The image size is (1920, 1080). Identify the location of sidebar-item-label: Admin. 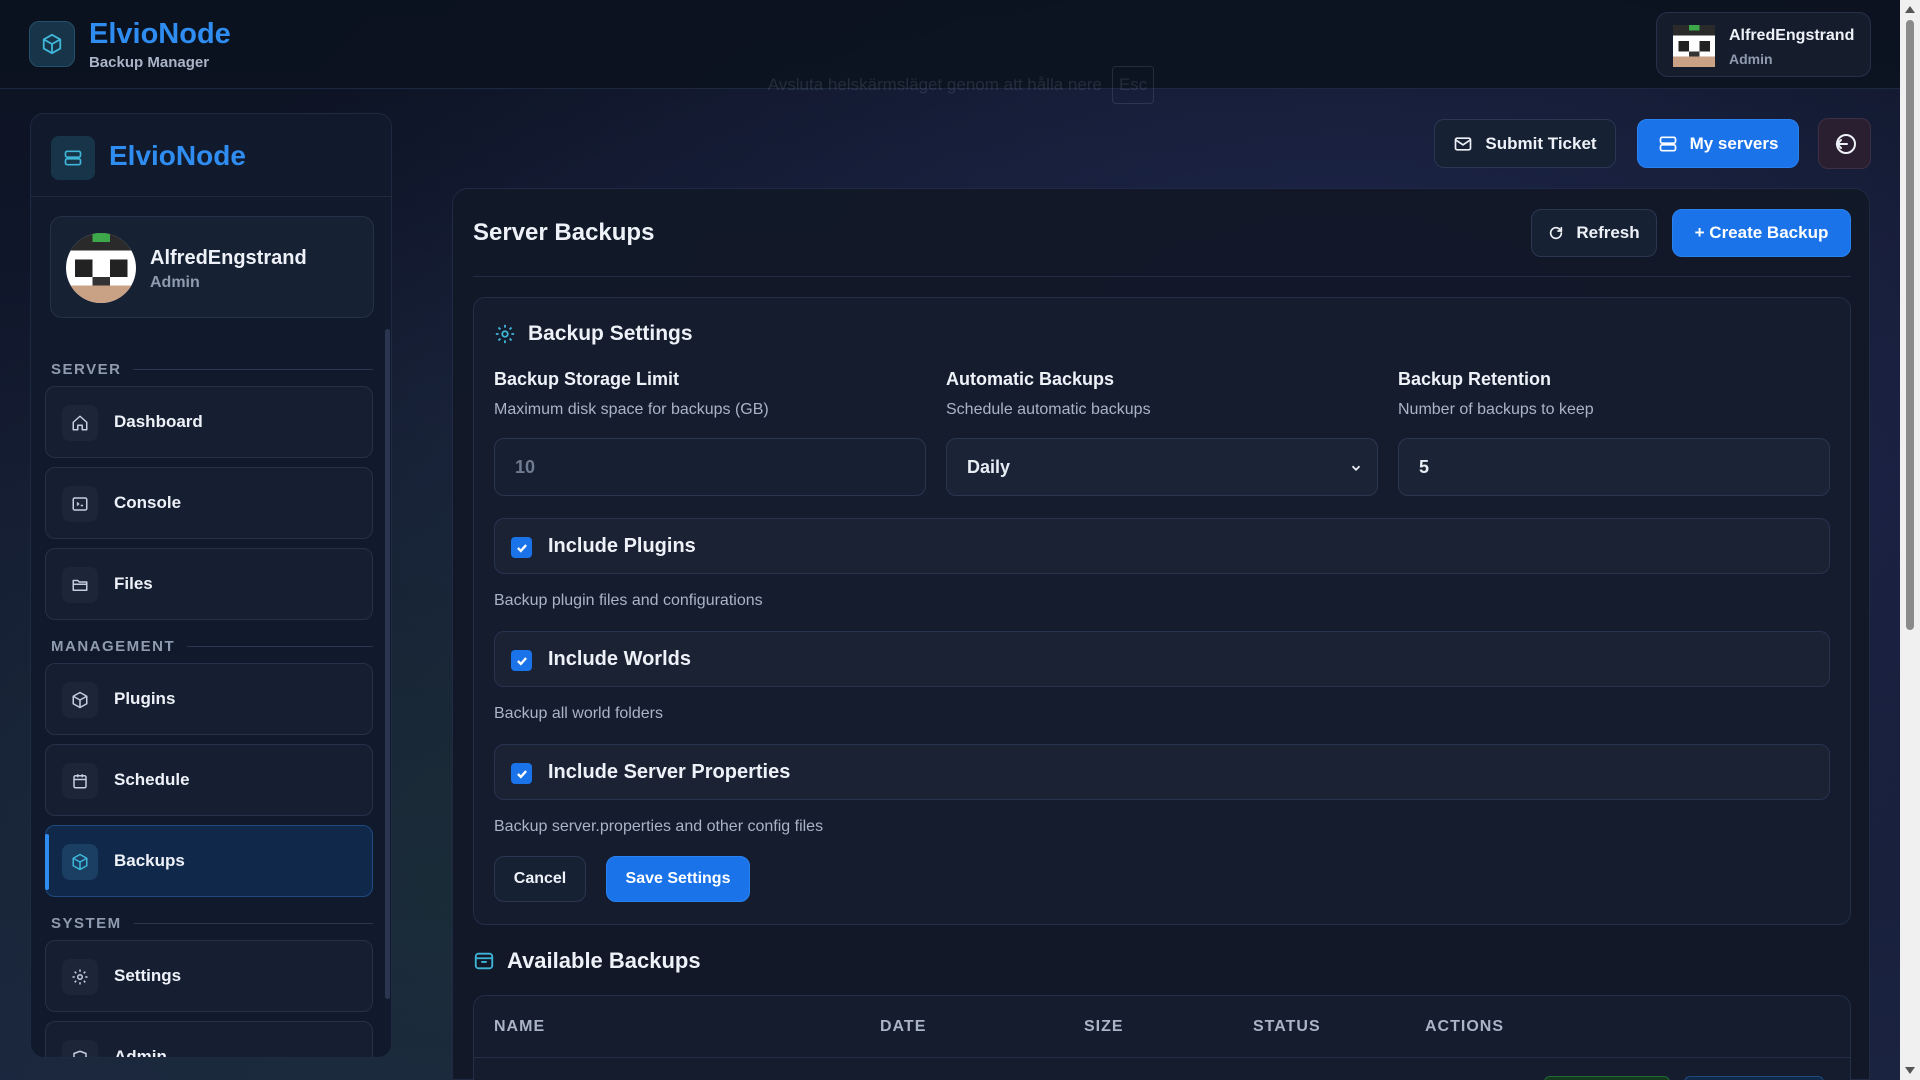
(140, 1052).